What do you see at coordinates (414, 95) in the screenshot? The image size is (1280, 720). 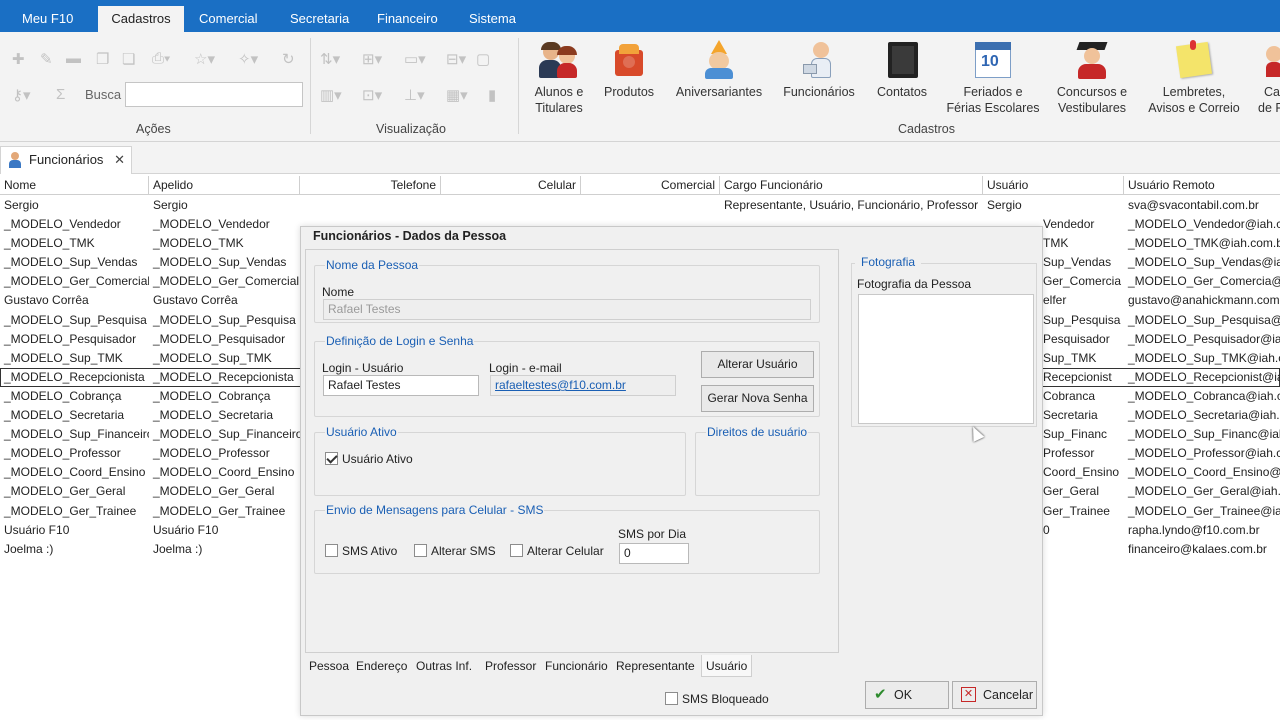 I see `pin-icon: ⊥▾` at bounding box center [414, 95].